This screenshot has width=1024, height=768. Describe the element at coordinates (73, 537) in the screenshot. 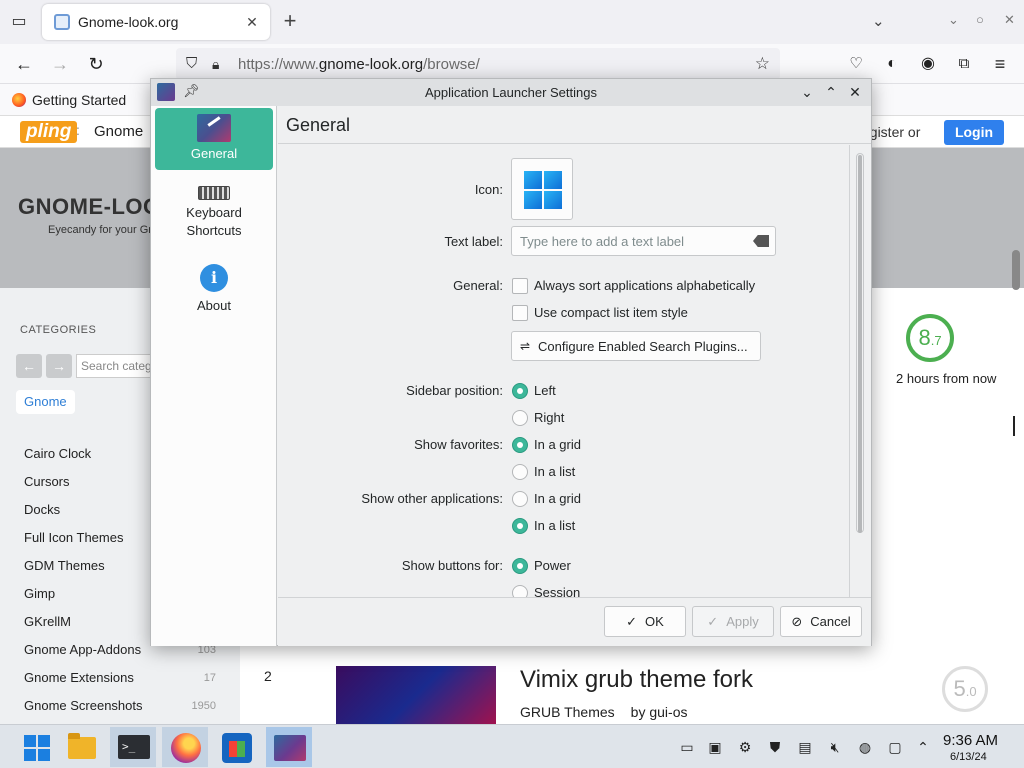

I see `category-item: Full Icon Themes` at that location.